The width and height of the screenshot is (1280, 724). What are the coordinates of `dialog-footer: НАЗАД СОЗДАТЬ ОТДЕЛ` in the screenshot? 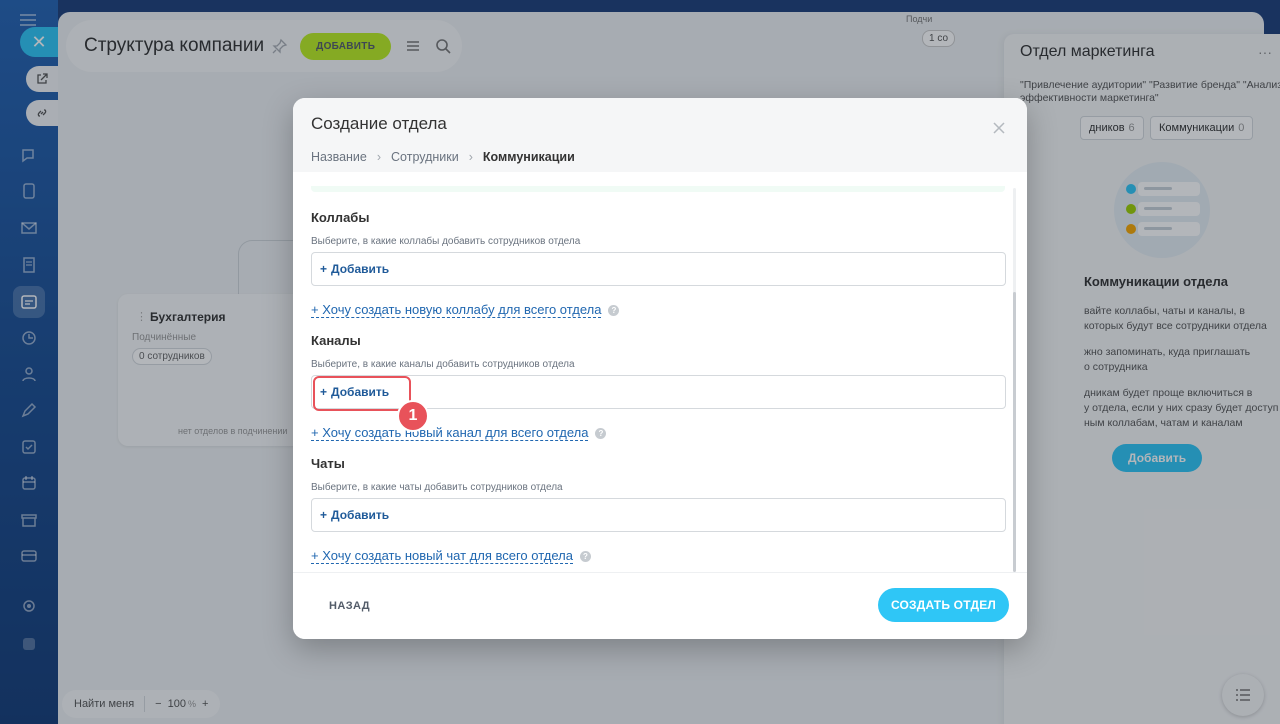 It's located at (660, 605).